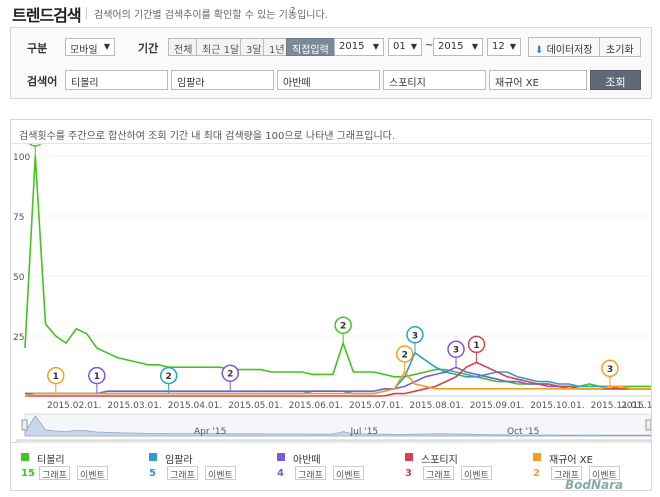 The image size is (660, 497). What do you see at coordinates (310, 47) in the screenshot?
I see `tab-period-custom: 직접입력` at bounding box center [310, 47].